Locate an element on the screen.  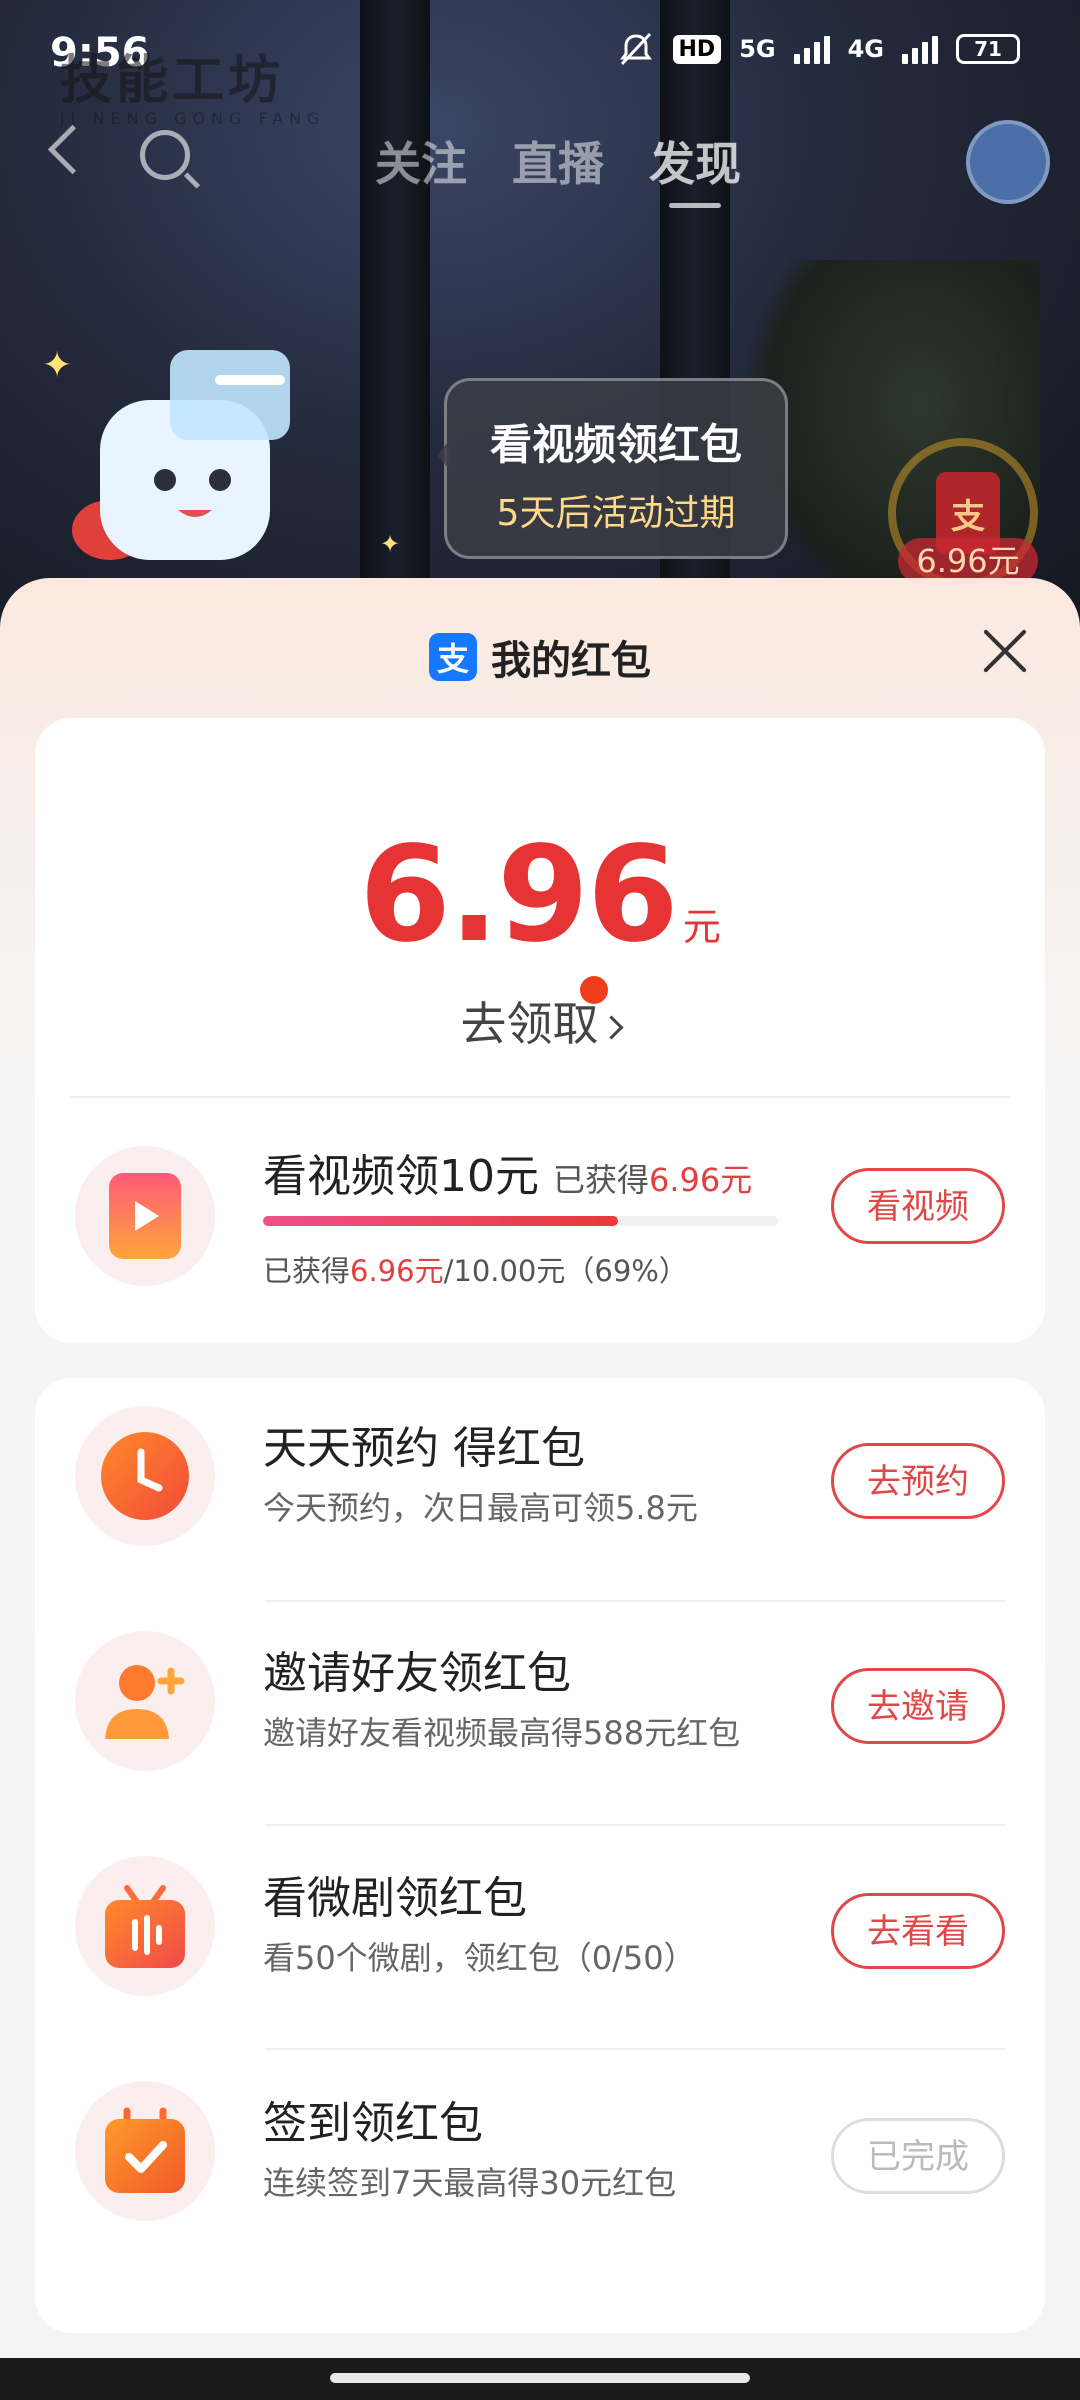
watermark: 技能工坊 JI NENG GONG FANG is located at coordinates (193, 83).